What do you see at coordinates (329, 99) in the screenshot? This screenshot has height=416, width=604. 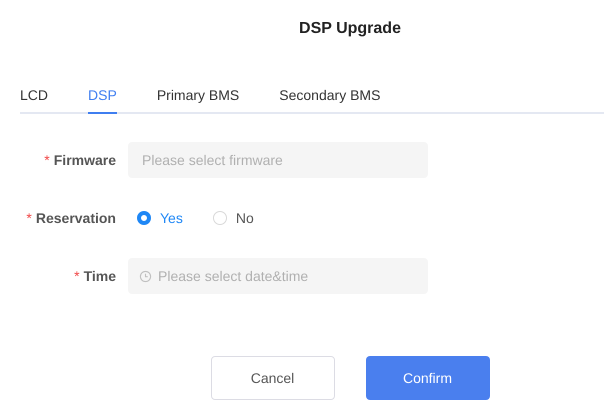 I see `tab: Secondary BMS` at bounding box center [329, 99].